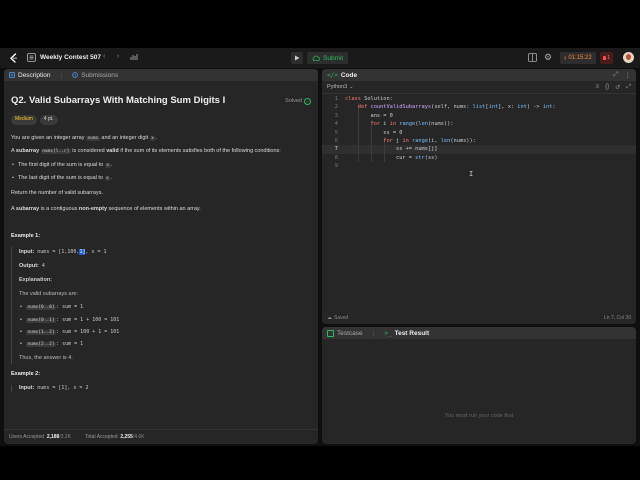 The height and width of the screenshot is (480, 640). I want to click on text: is considered, so click(88, 150).